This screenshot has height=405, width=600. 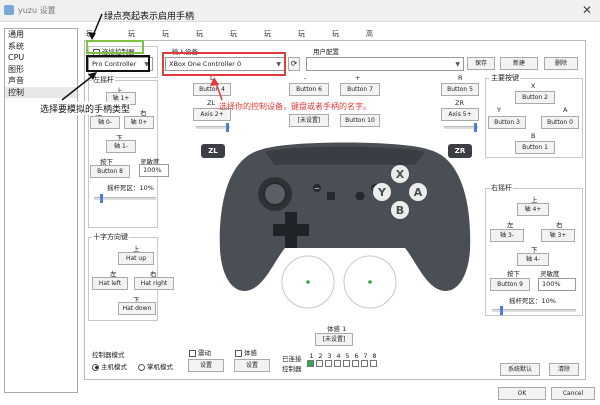 I want to click on annotation-arrows, so click(x=142, y=57).